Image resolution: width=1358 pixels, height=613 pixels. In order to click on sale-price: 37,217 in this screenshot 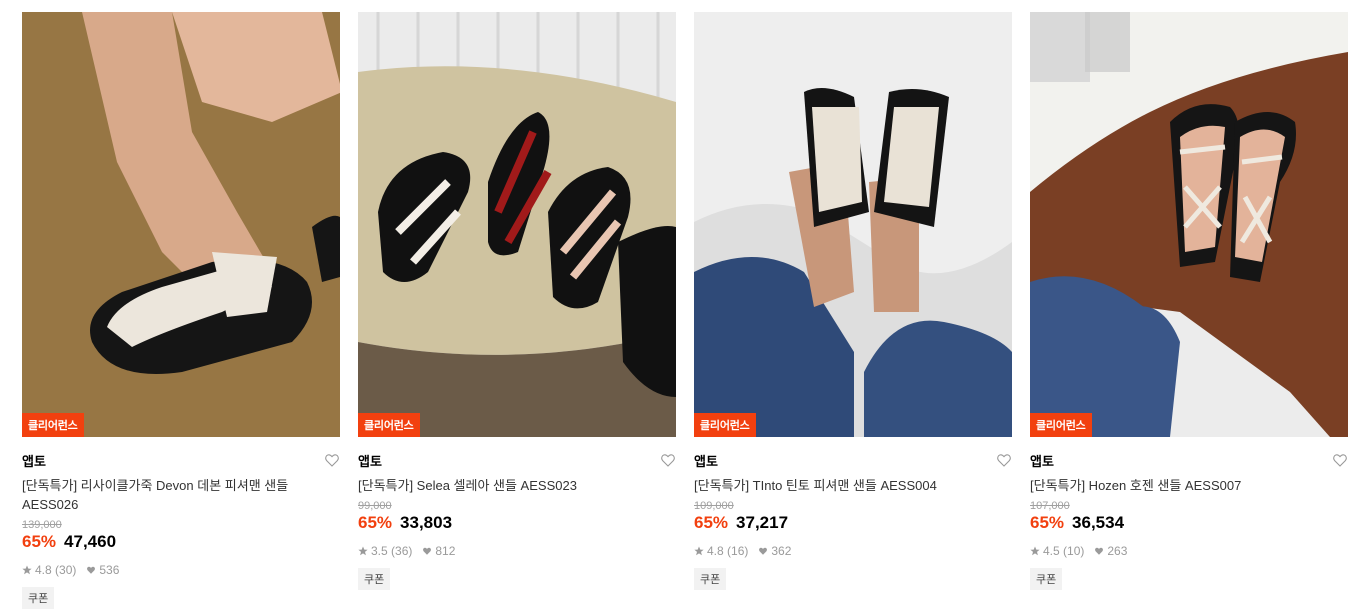, I will do `click(762, 522)`.